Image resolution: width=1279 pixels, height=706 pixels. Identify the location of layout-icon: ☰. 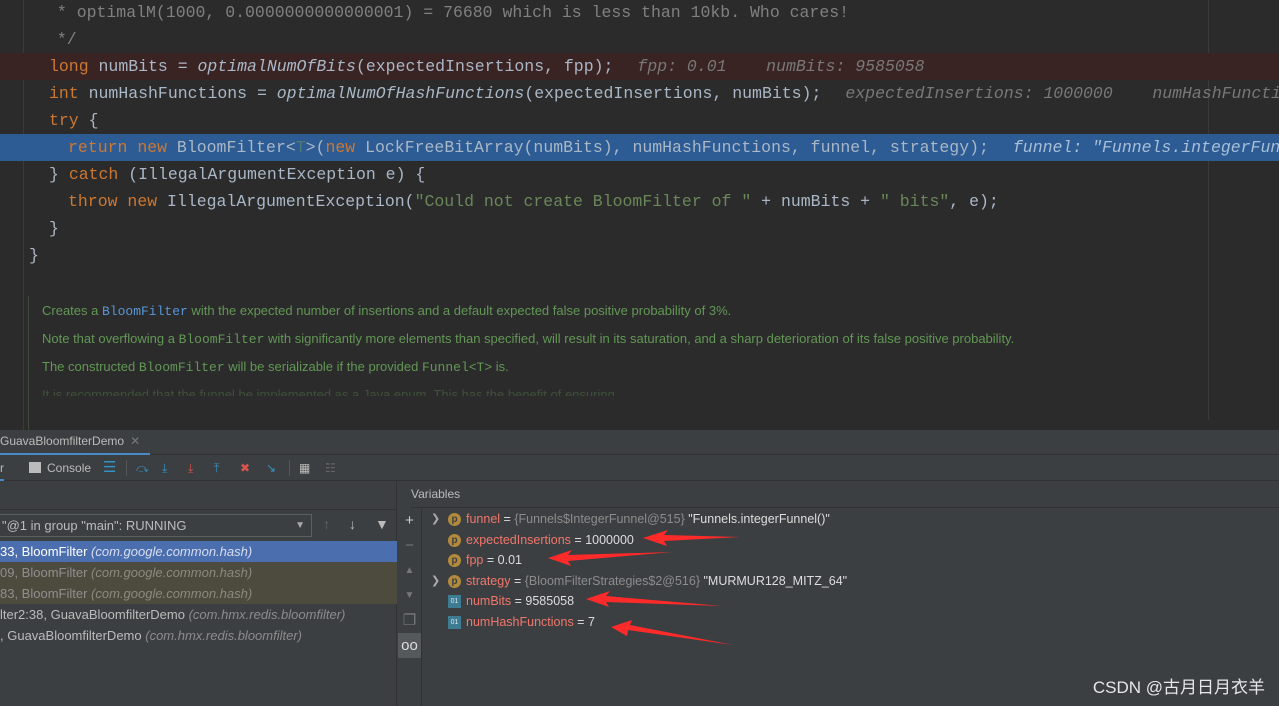
(109, 468).